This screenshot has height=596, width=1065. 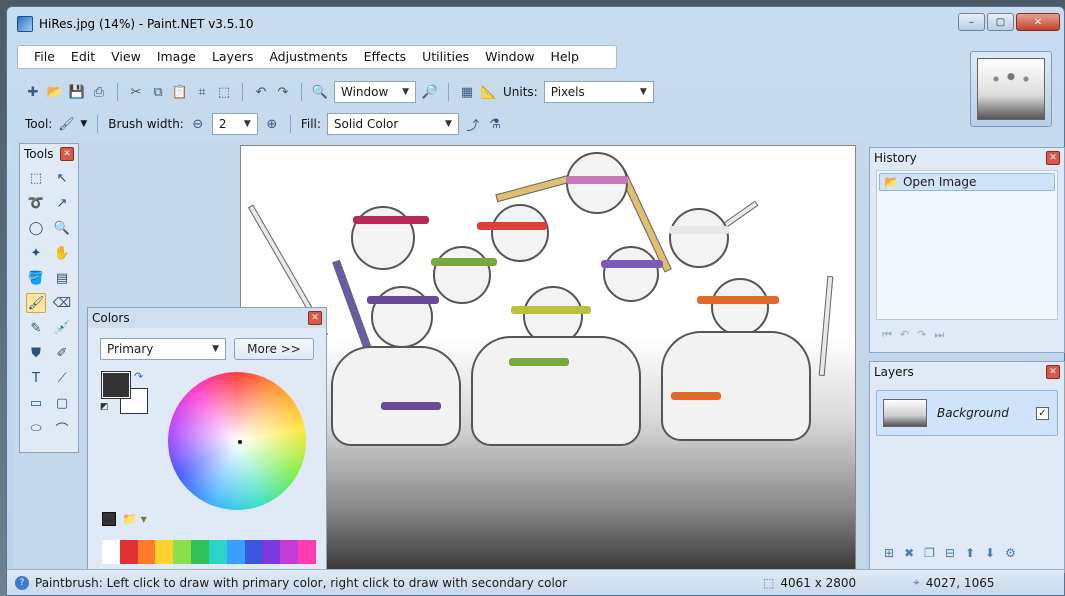 What do you see at coordinates (62, 328) in the screenshot?
I see `color-picker-icon: 💉` at bounding box center [62, 328].